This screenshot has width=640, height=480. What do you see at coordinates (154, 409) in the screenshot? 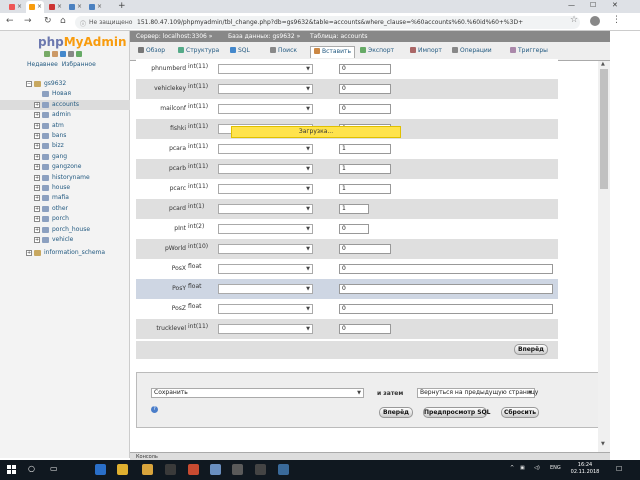
I see `help-icon: ?` at bounding box center [154, 409].